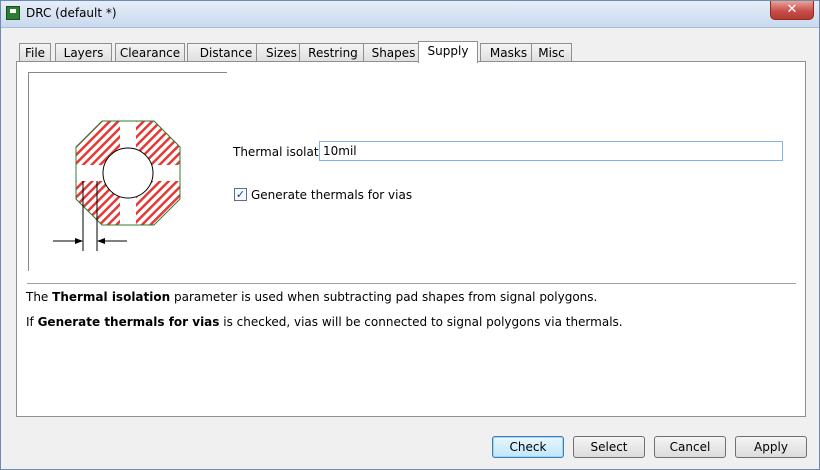 The width and height of the screenshot is (820, 470). Describe the element at coordinates (690, 447) in the screenshot. I see `cancel-button: Cancel` at that location.